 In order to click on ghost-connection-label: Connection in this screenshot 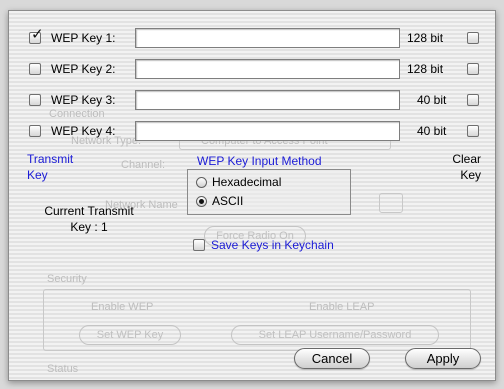, I will do `click(77, 114)`.